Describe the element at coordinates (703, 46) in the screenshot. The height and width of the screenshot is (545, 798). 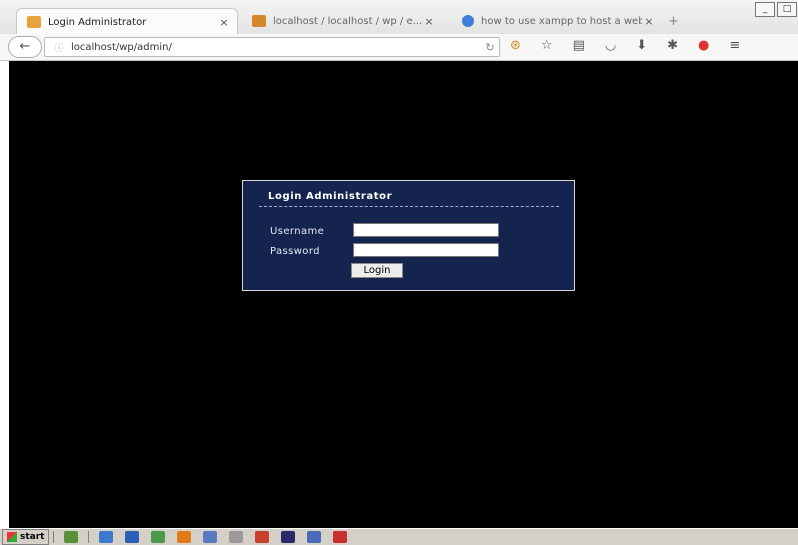
I see `badge-icon: ●` at that location.